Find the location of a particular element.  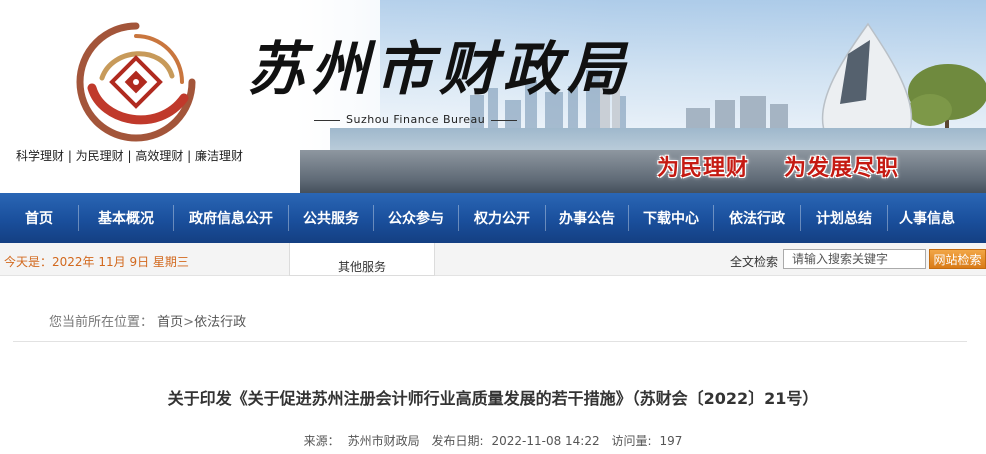

nav-item-plans-summaries: 计划总结 is located at coordinates (844, 218).